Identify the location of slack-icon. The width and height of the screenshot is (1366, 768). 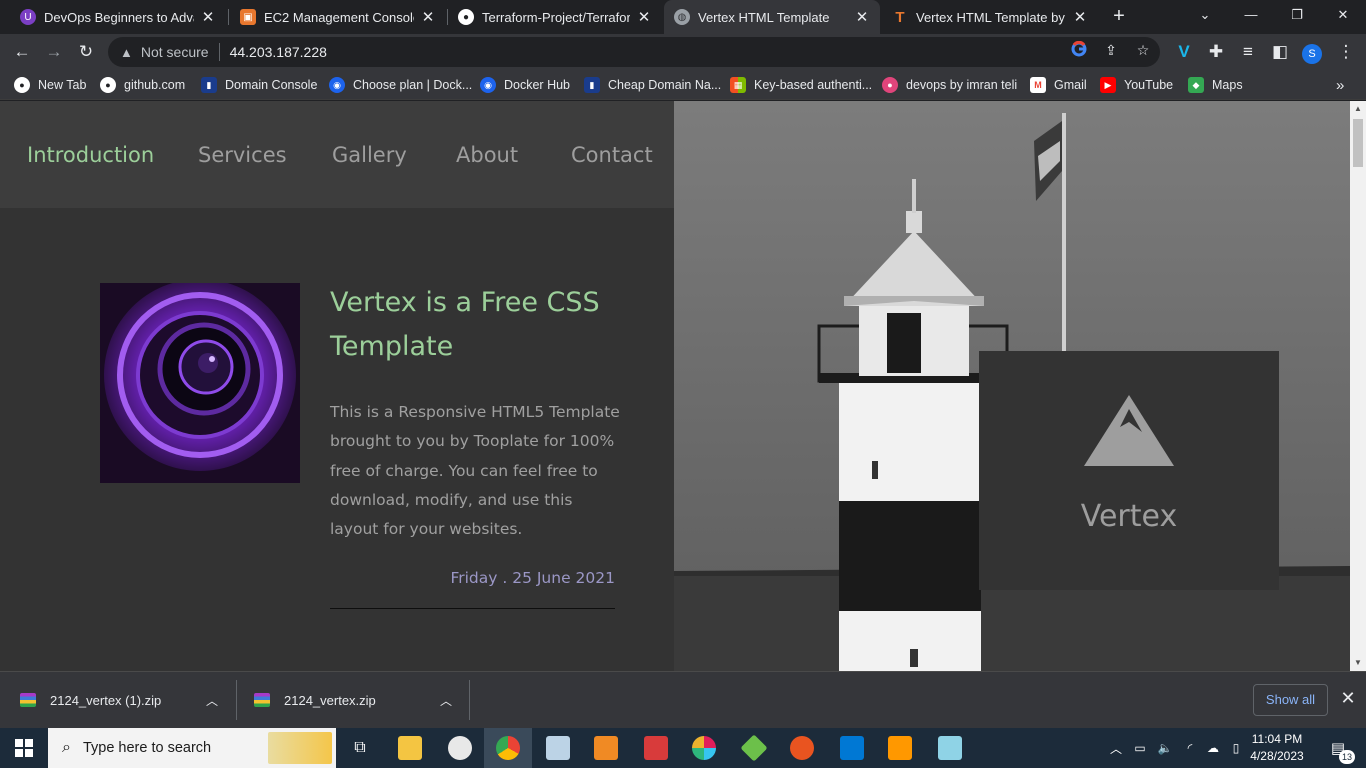
(704, 748).